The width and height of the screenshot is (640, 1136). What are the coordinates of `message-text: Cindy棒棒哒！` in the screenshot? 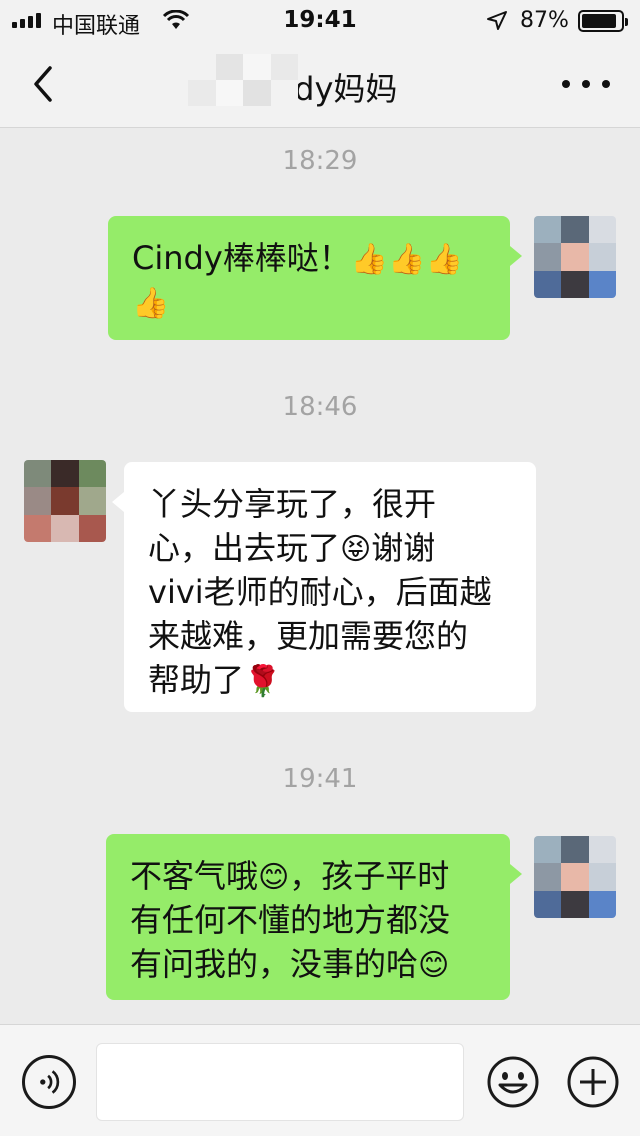 It's located at (241, 258).